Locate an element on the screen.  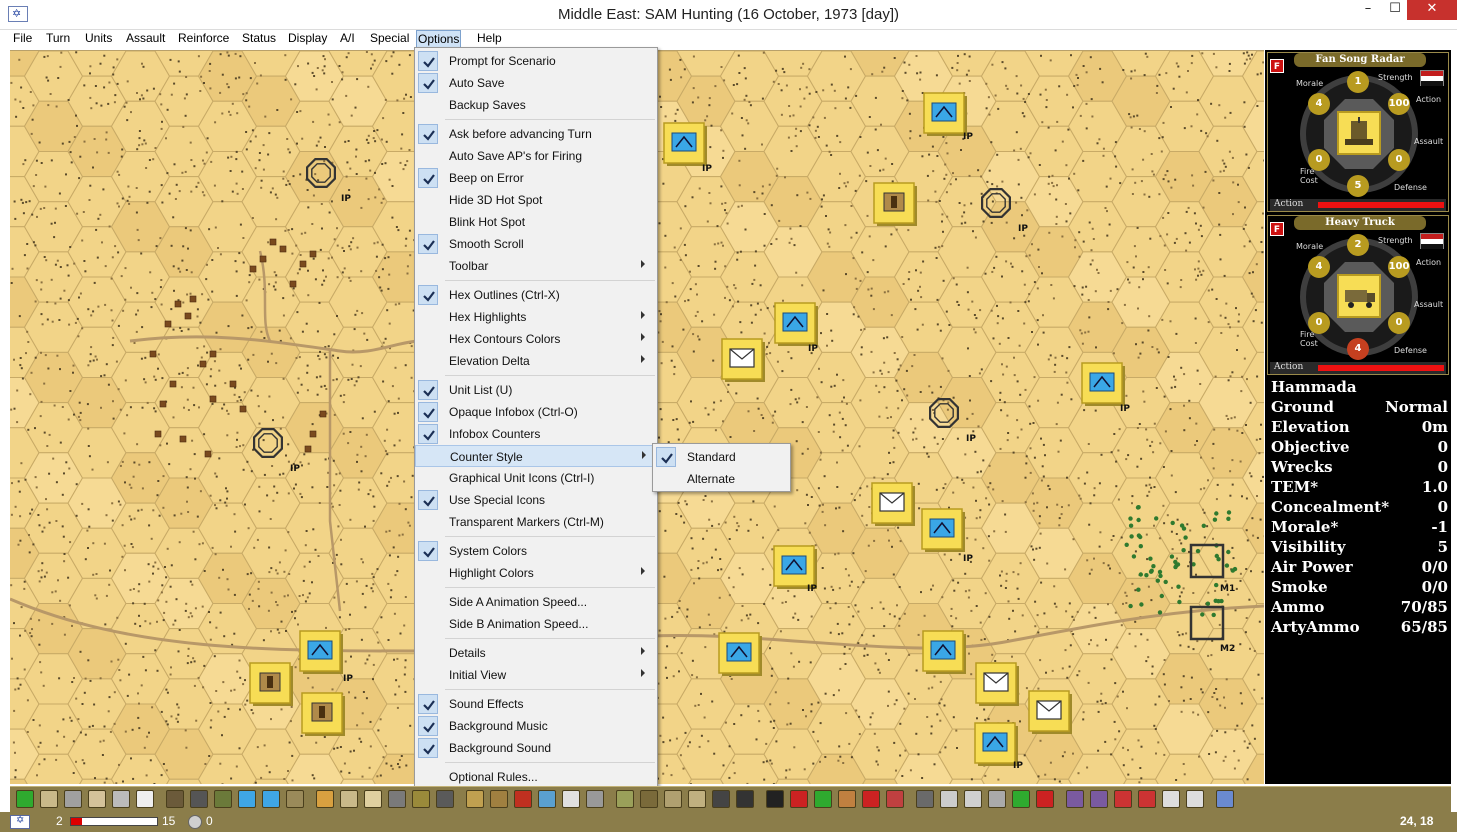
menu-help: Help is located at coordinates (489, 39).